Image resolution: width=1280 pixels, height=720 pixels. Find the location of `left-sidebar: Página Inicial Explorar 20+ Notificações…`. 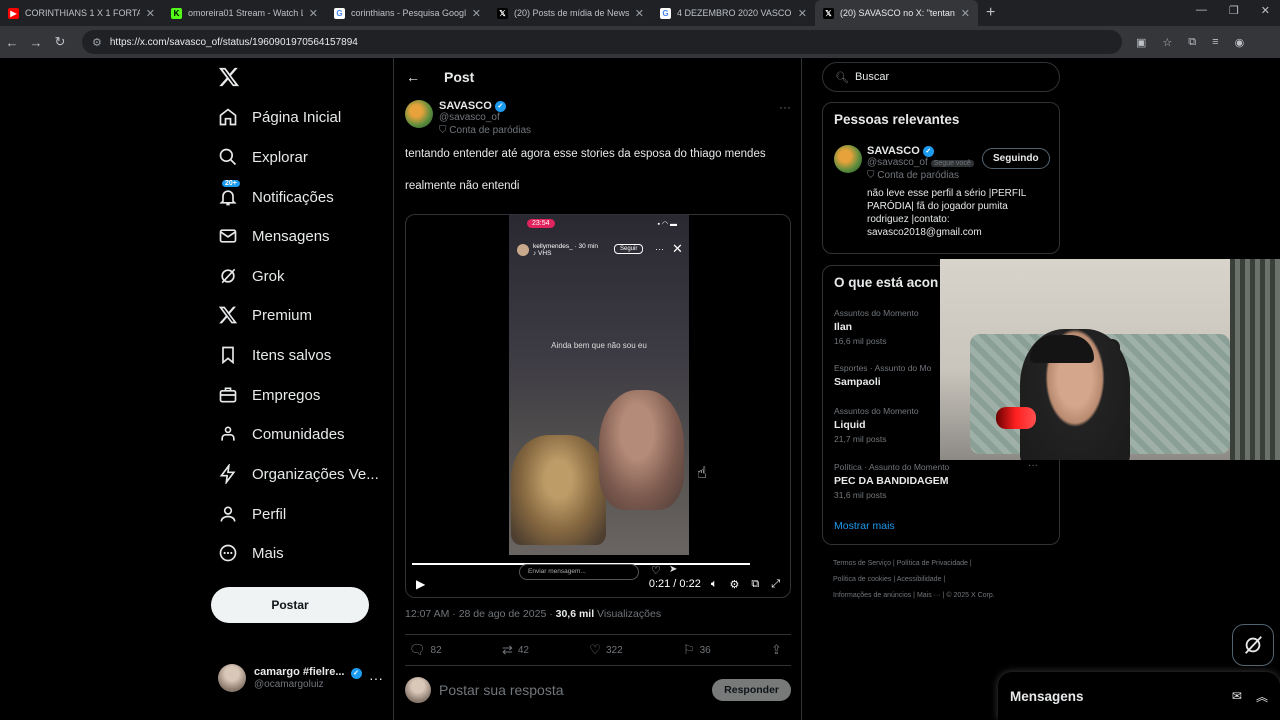

left-sidebar: Página Inicial Explorar 20+ Notificações… is located at coordinates (300, 389).